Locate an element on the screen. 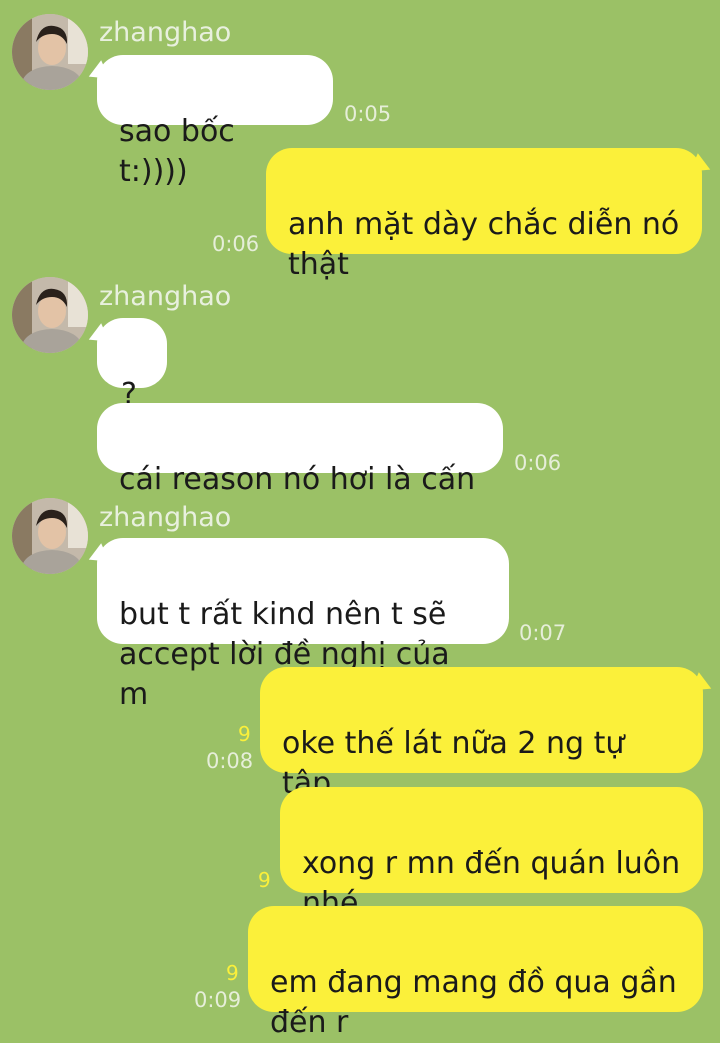  message-bubble-outgoing: oke thế lát nữa 2 ng tự tập với nhau nhé is located at coordinates (481, 754).